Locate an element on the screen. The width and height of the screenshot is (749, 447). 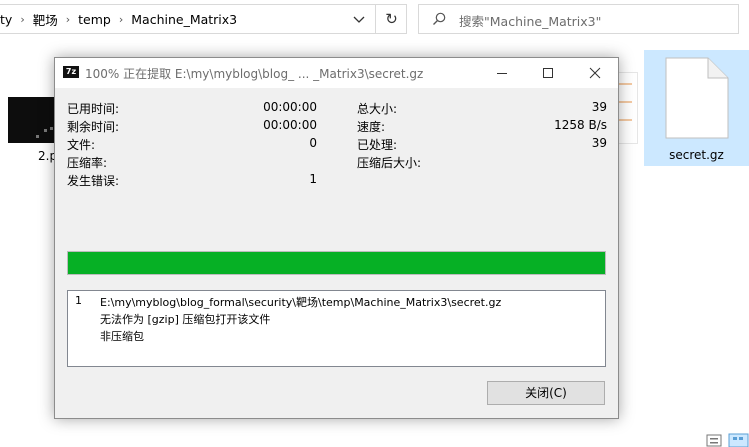
maximize-icon is located at coordinates (548, 73).